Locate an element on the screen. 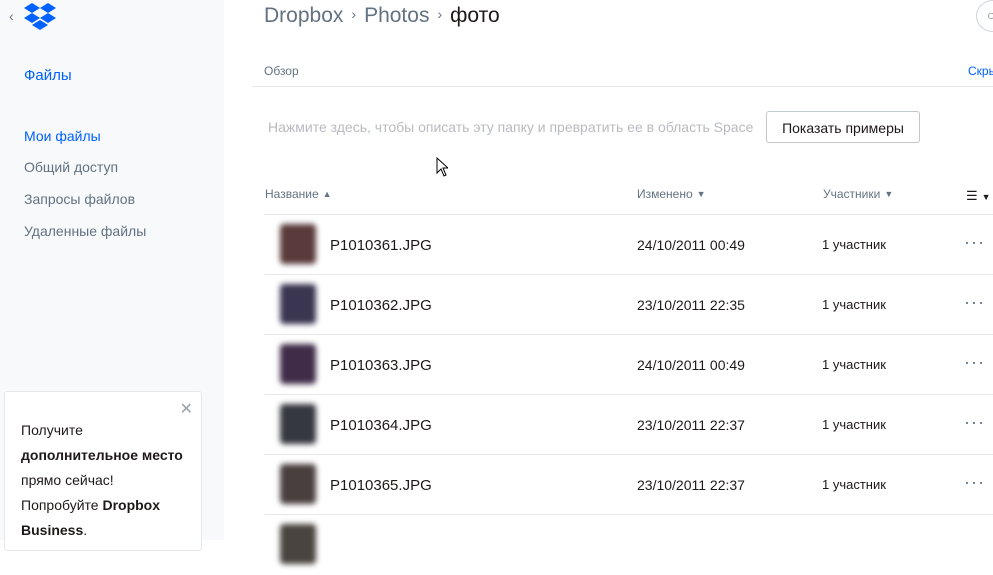 This screenshot has height=575, width=993. show-examples-button: Показать примеры is located at coordinates (843, 127).